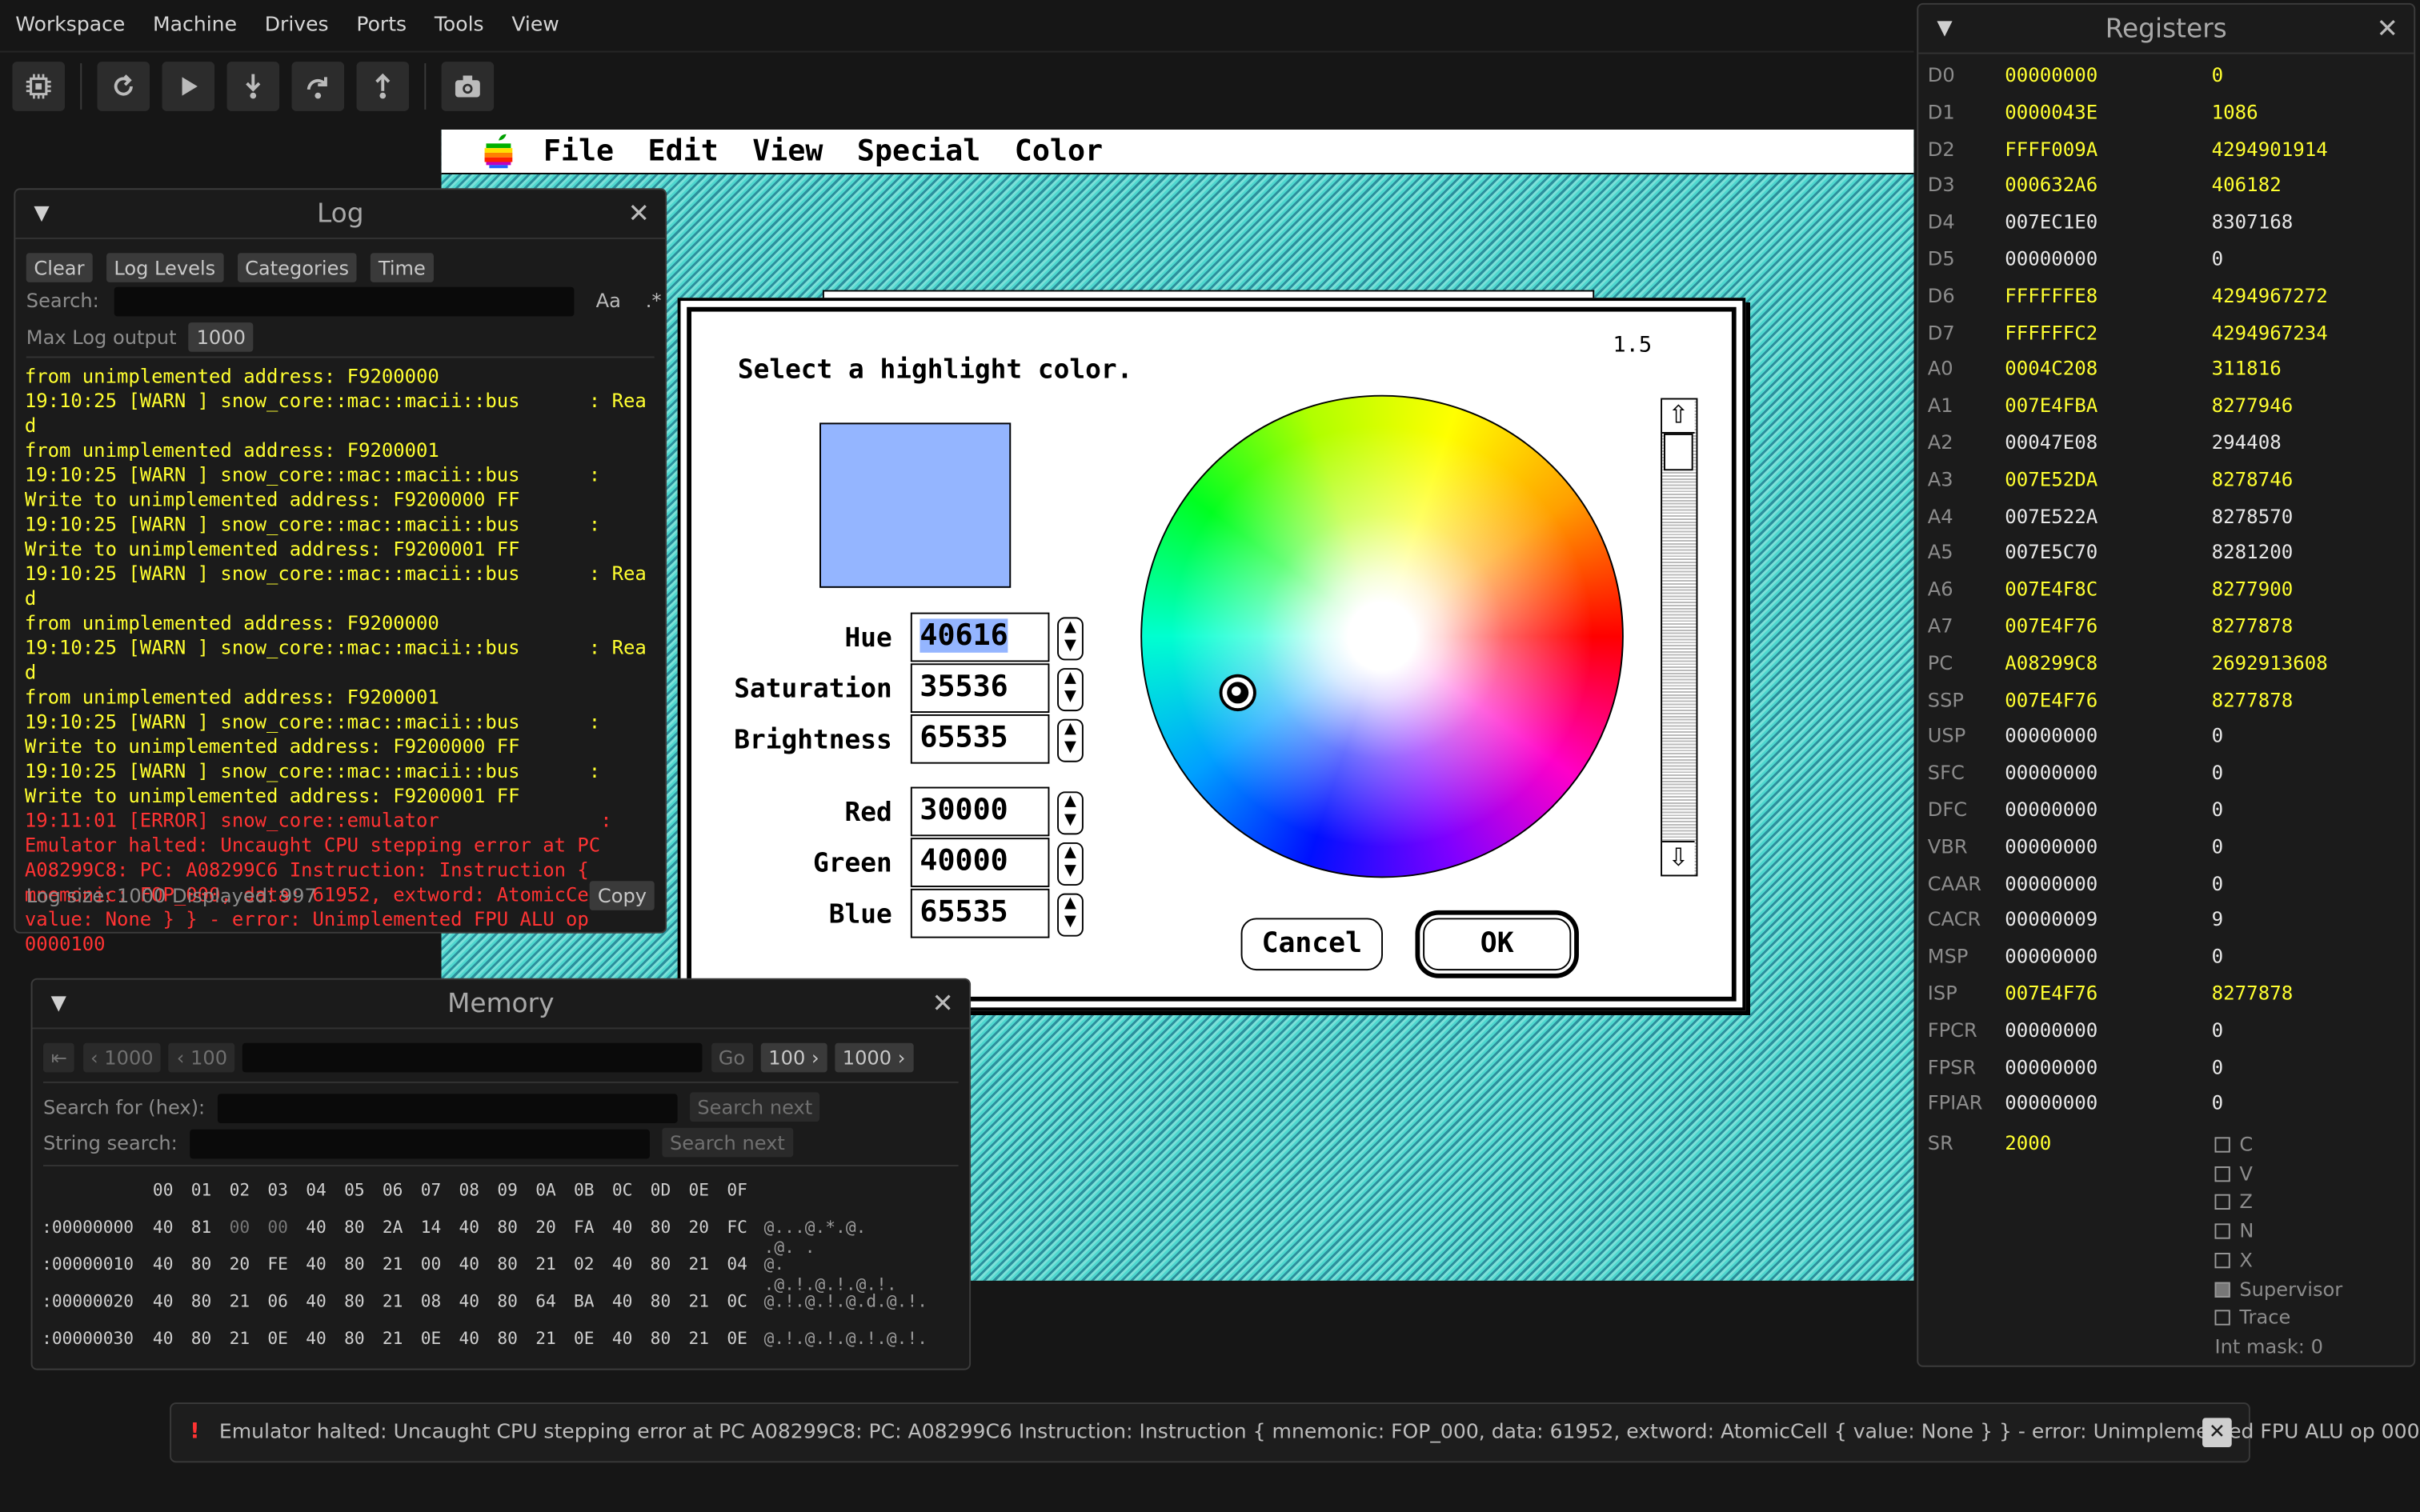 The height and width of the screenshot is (1512, 2420). What do you see at coordinates (2217, 1432) in the screenshot?
I see `dismiss-error-button: ✕` at bounding box center [2217, 1432].